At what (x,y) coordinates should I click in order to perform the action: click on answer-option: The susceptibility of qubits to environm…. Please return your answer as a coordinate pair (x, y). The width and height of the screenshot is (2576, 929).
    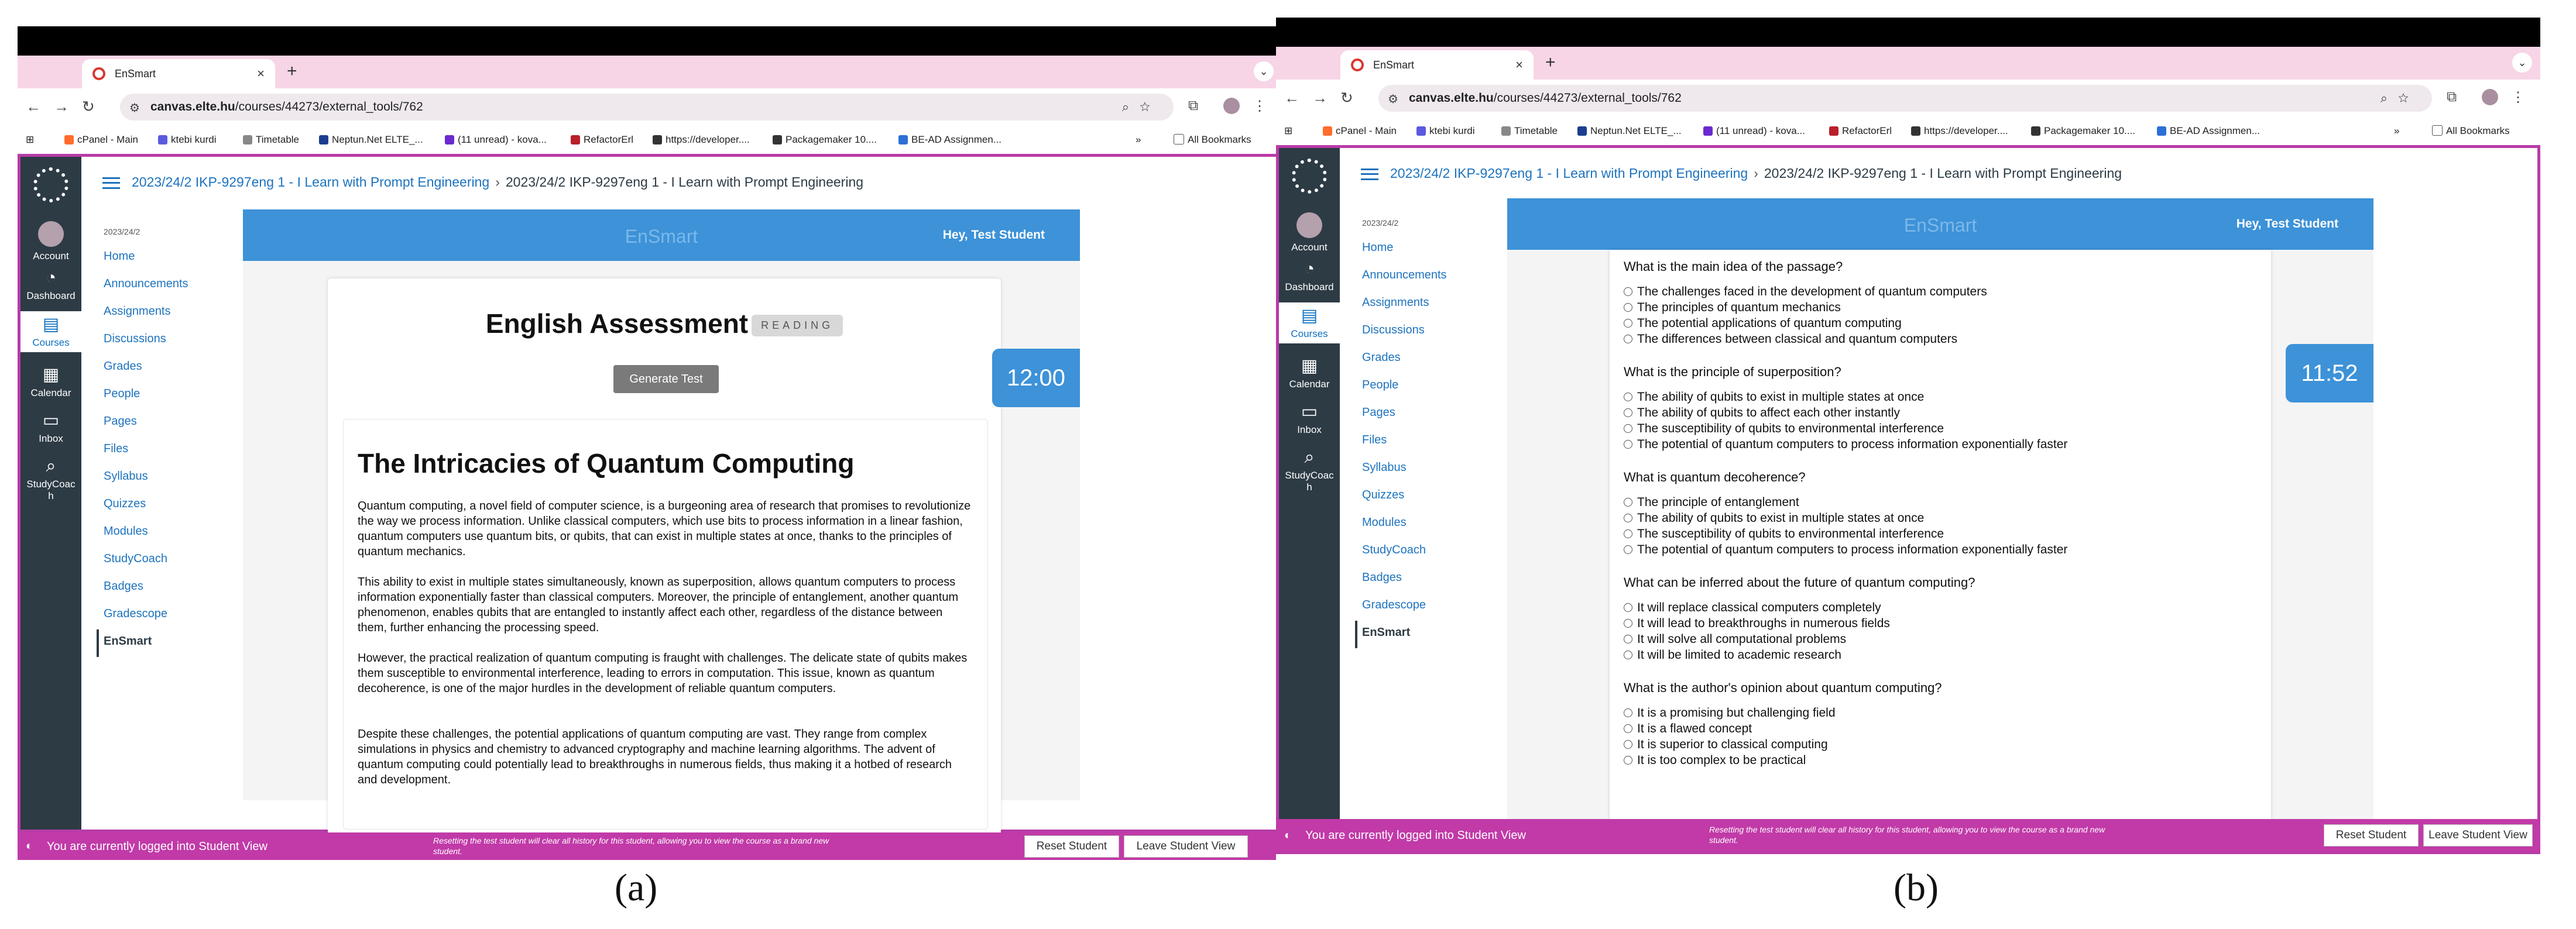
    Looking at the image, I should click on (1946, 534).